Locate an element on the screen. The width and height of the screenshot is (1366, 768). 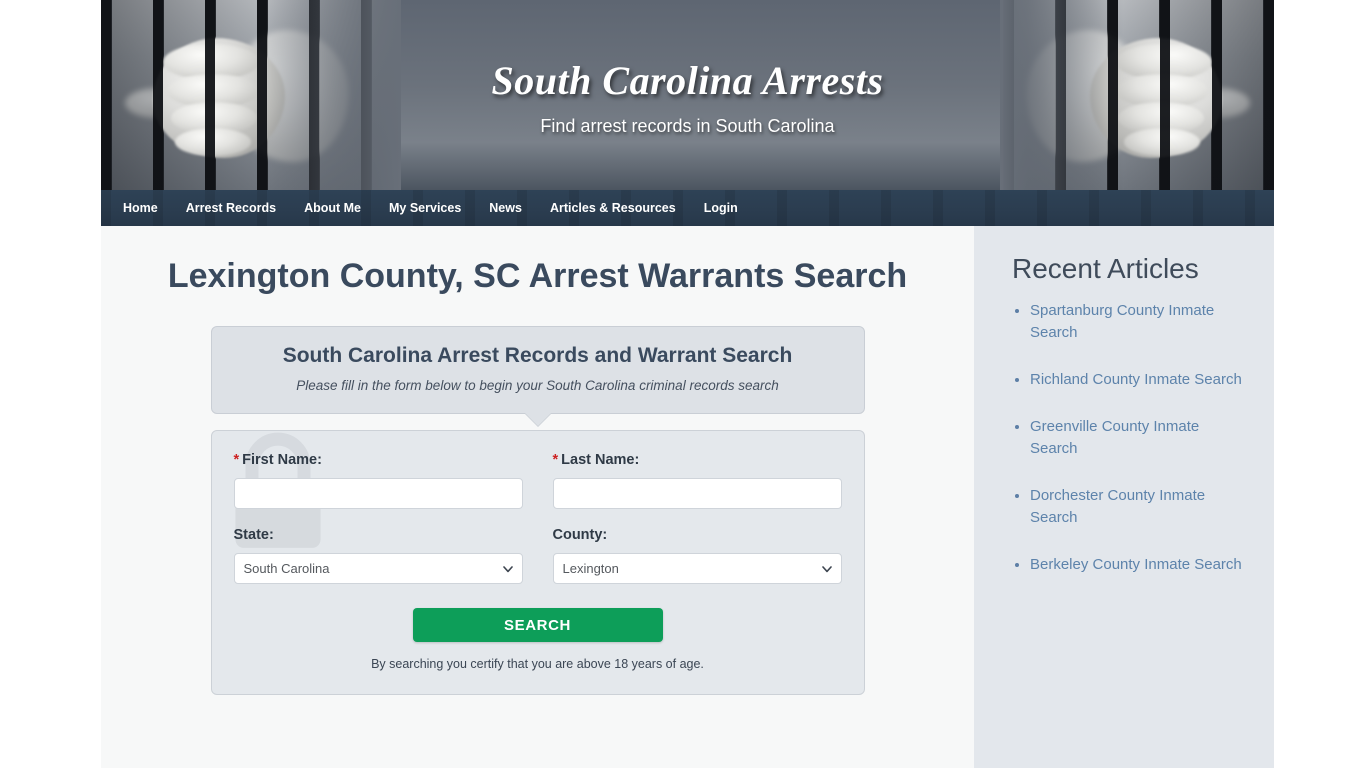
first-name-label: * First Name: is located at coordinates (378, 460).